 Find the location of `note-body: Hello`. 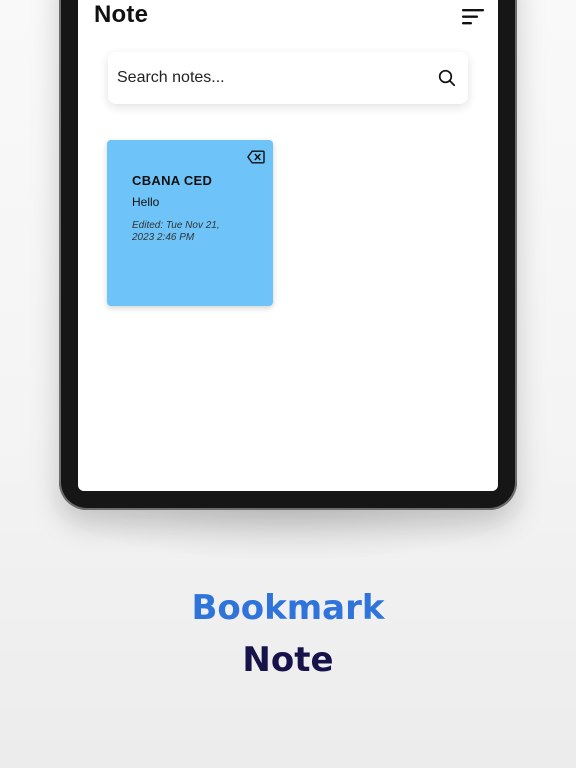

note-body: Hello is located at coordinates (146, 202).